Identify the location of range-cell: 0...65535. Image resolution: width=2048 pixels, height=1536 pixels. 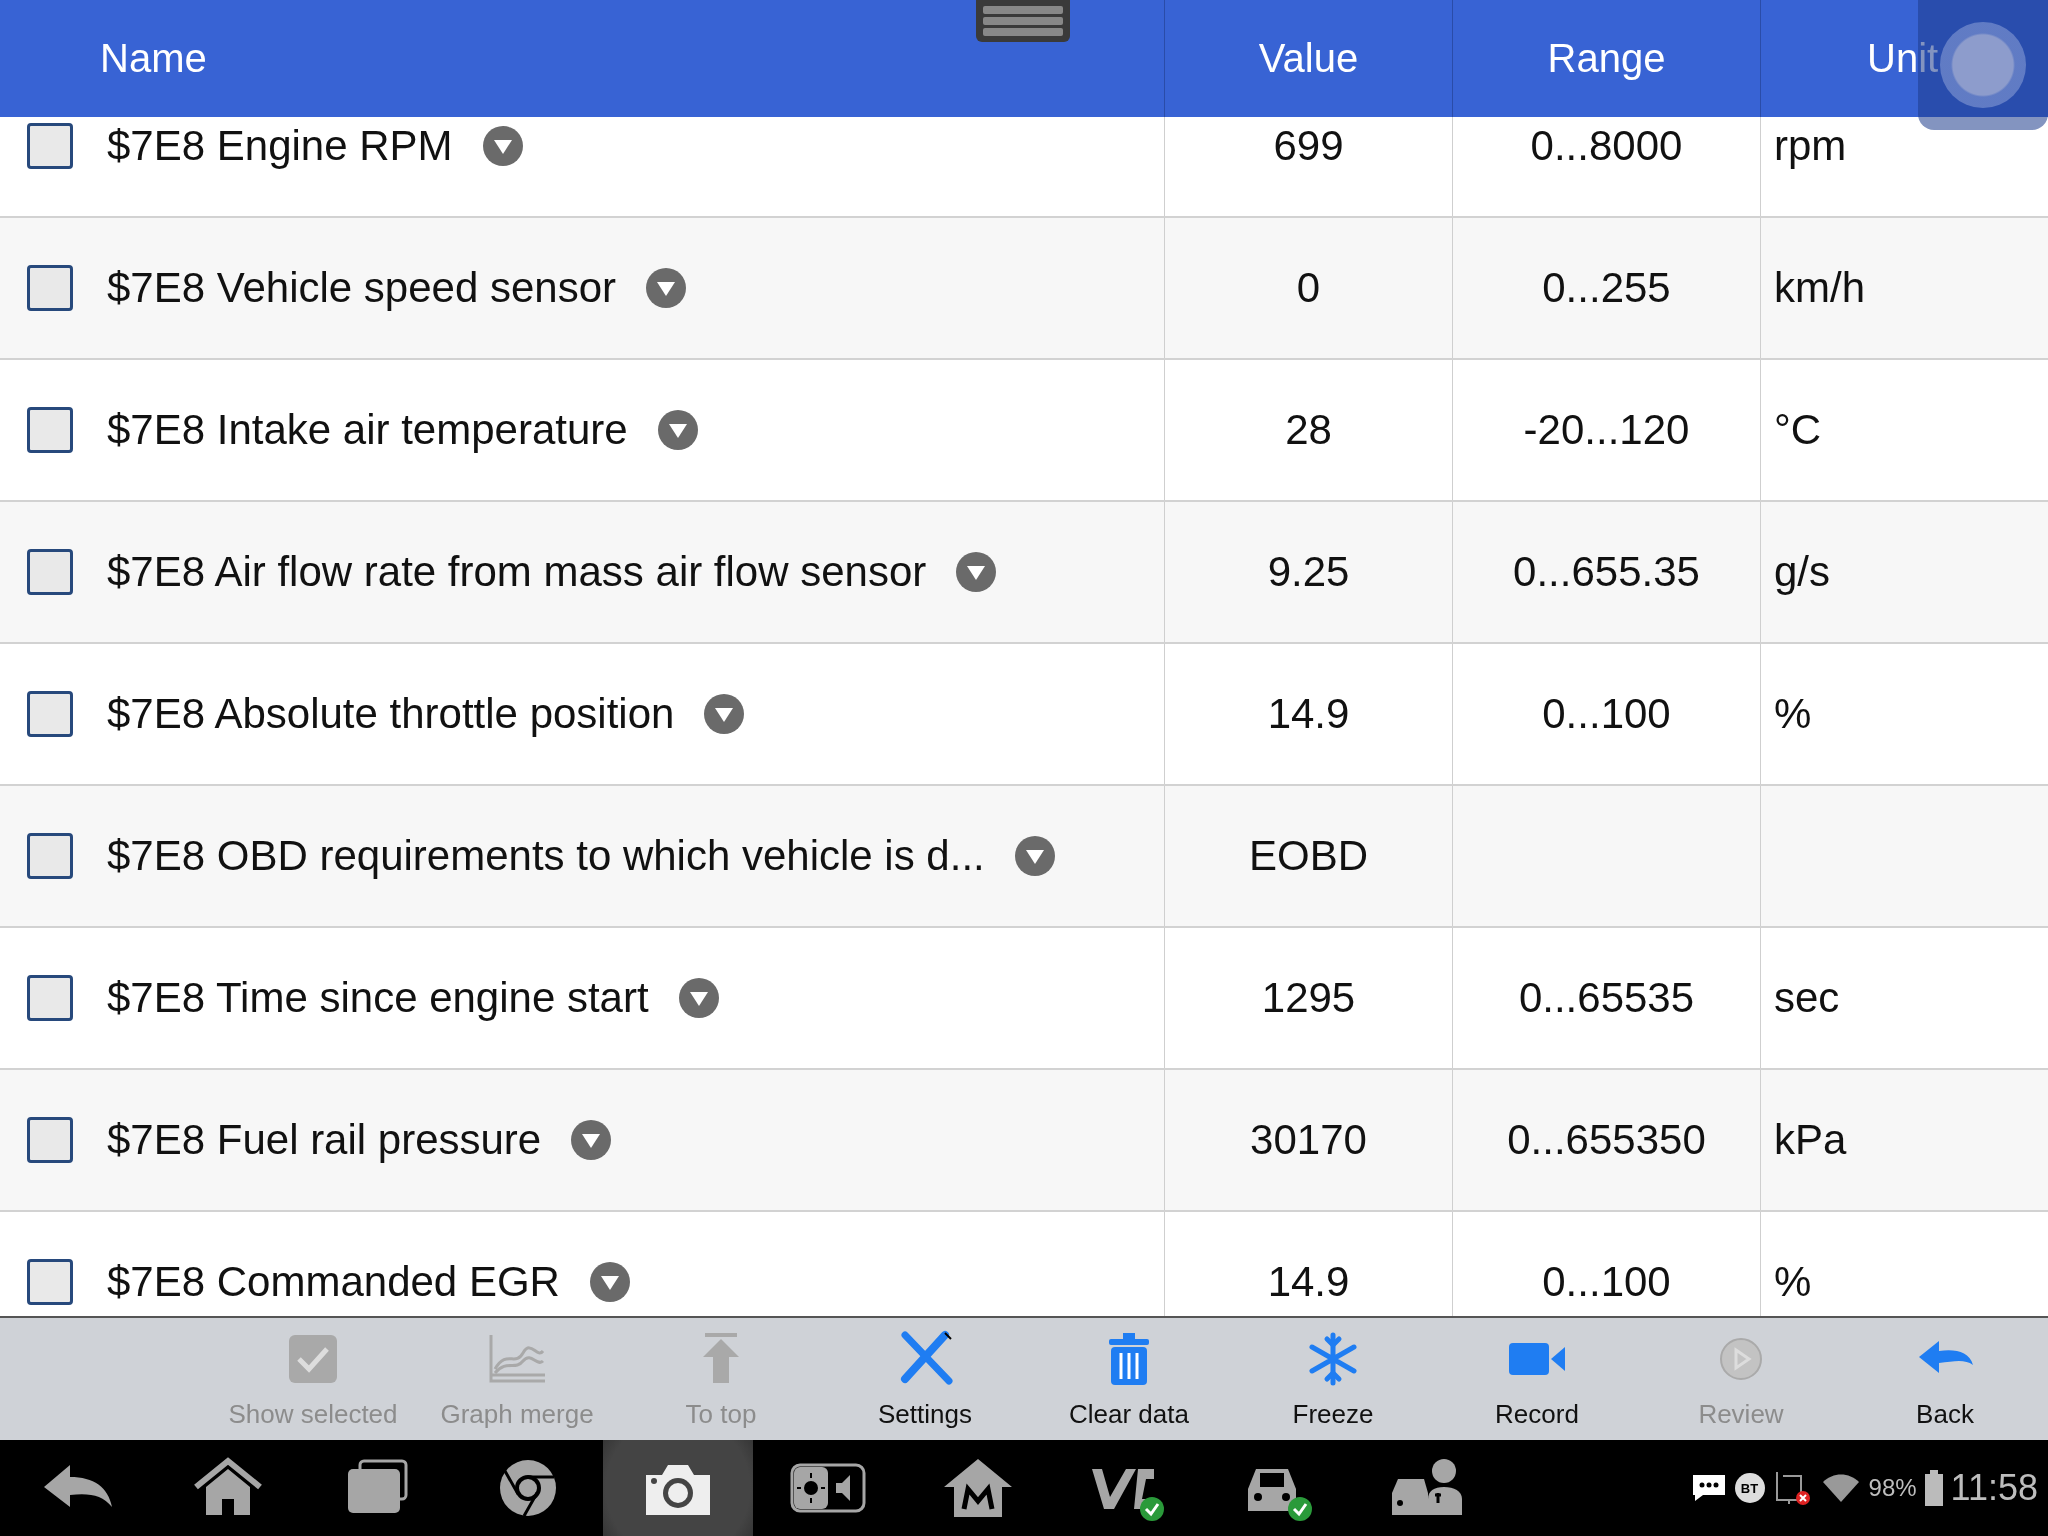
(1606, 998).